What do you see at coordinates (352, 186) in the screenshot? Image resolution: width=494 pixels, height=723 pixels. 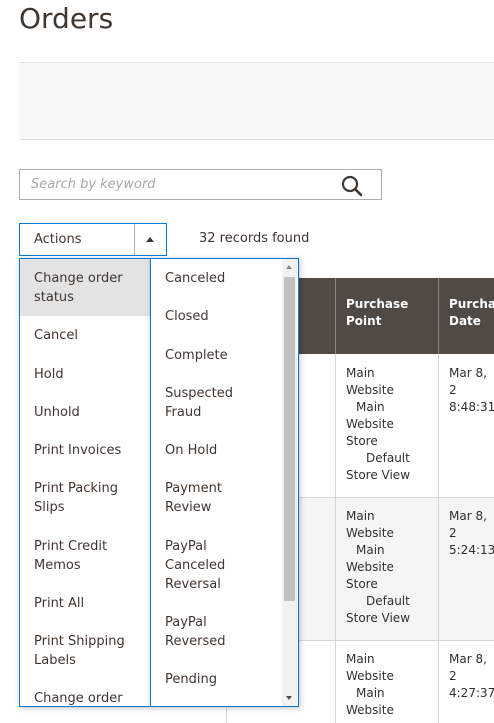 I see `search-icon` at bounding box center [352, 186].